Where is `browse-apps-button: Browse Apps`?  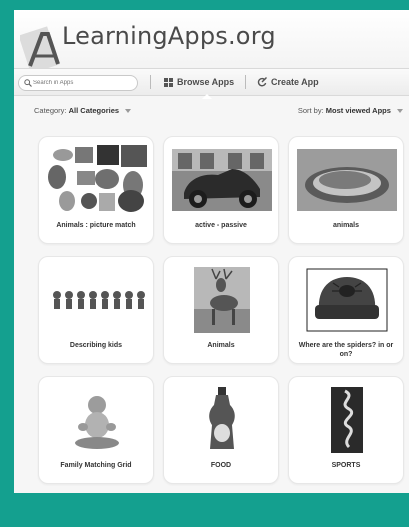
browse-apps-button: Browse Apps is located at coordinates (199, 82).